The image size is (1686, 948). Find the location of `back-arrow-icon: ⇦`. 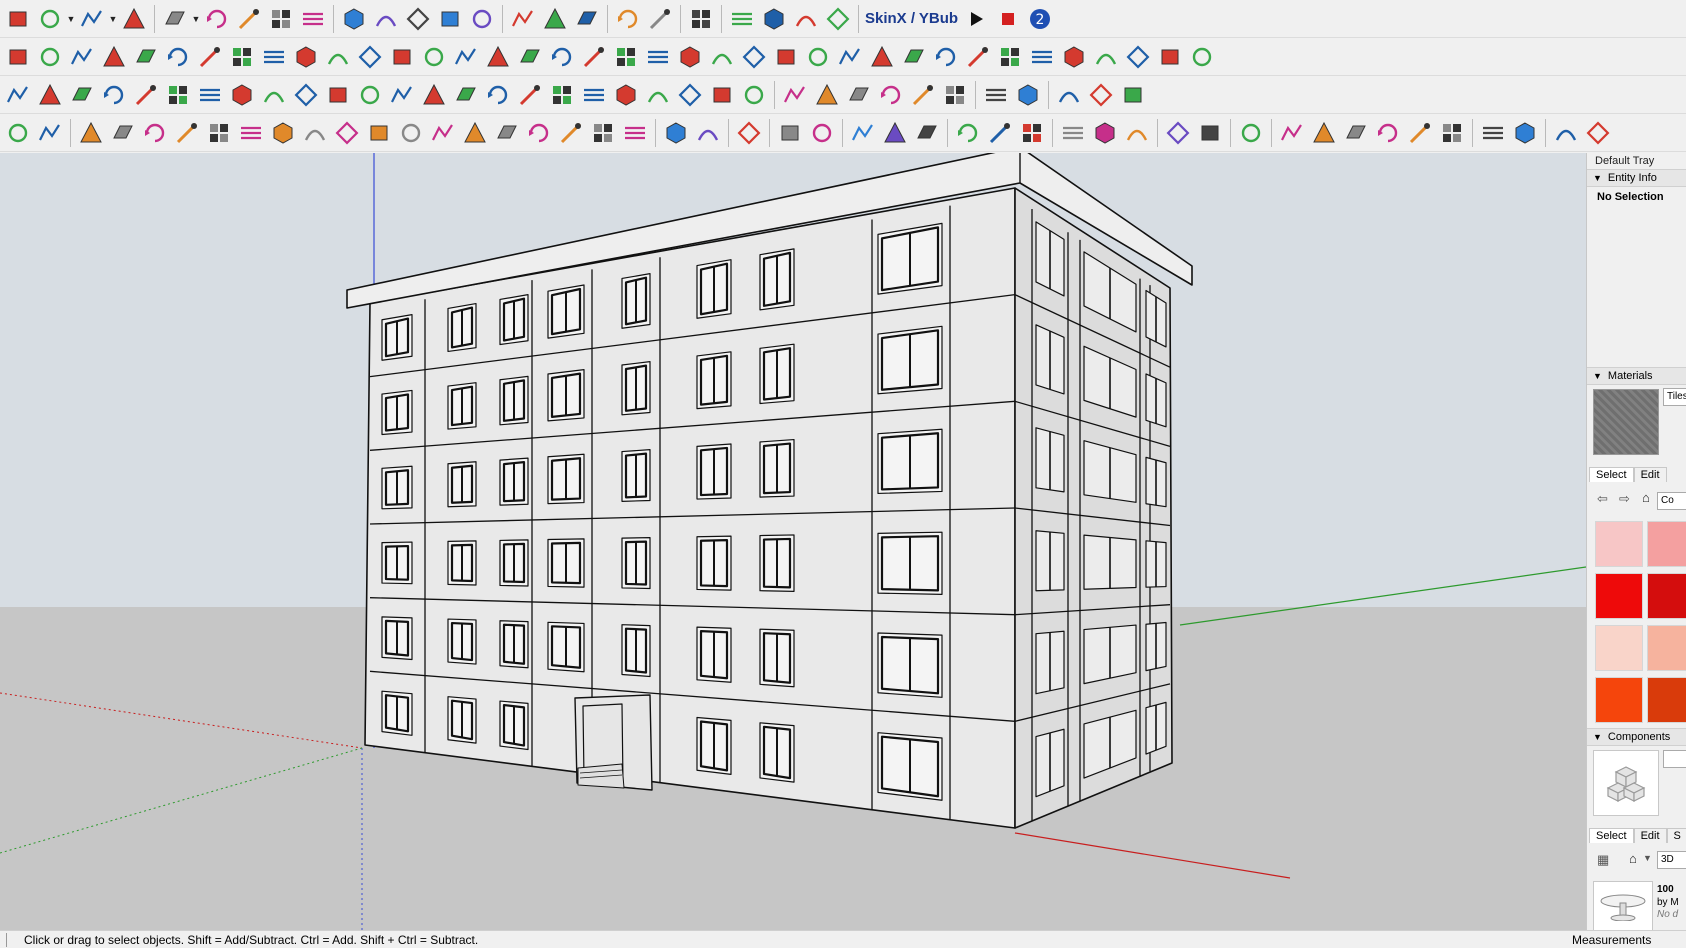

back-arrow-icon: ⇦ is located at coordinates (1602, 499).